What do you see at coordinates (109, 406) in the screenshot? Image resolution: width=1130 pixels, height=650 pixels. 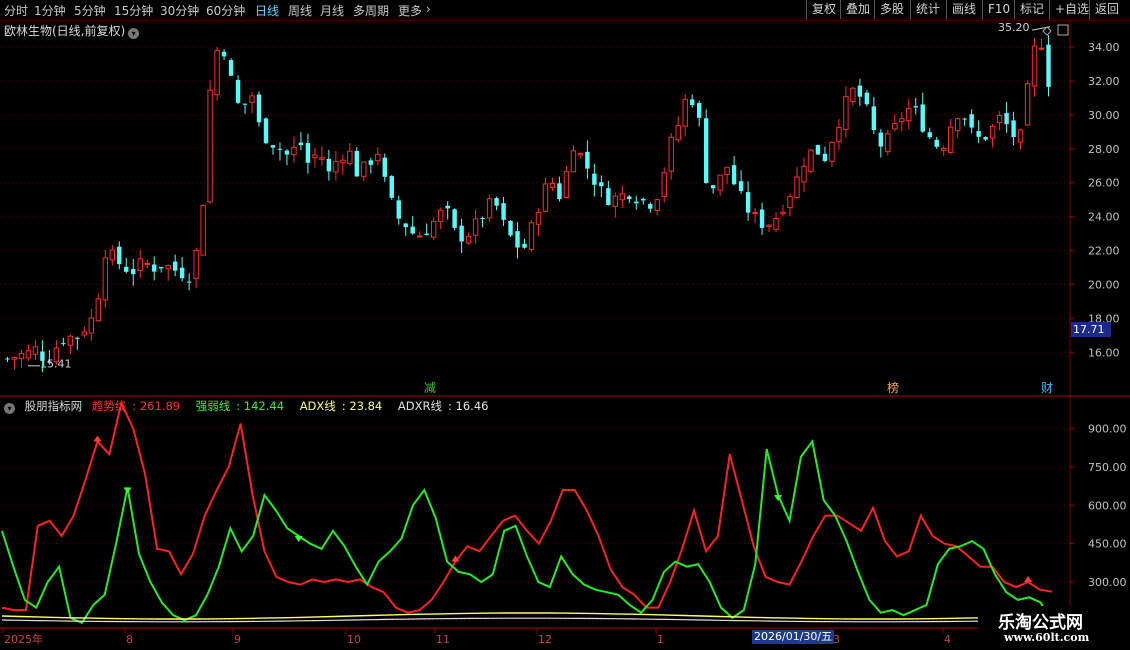 I see `legend-trend-name: 趋势线` at bounding box center [109, 406].